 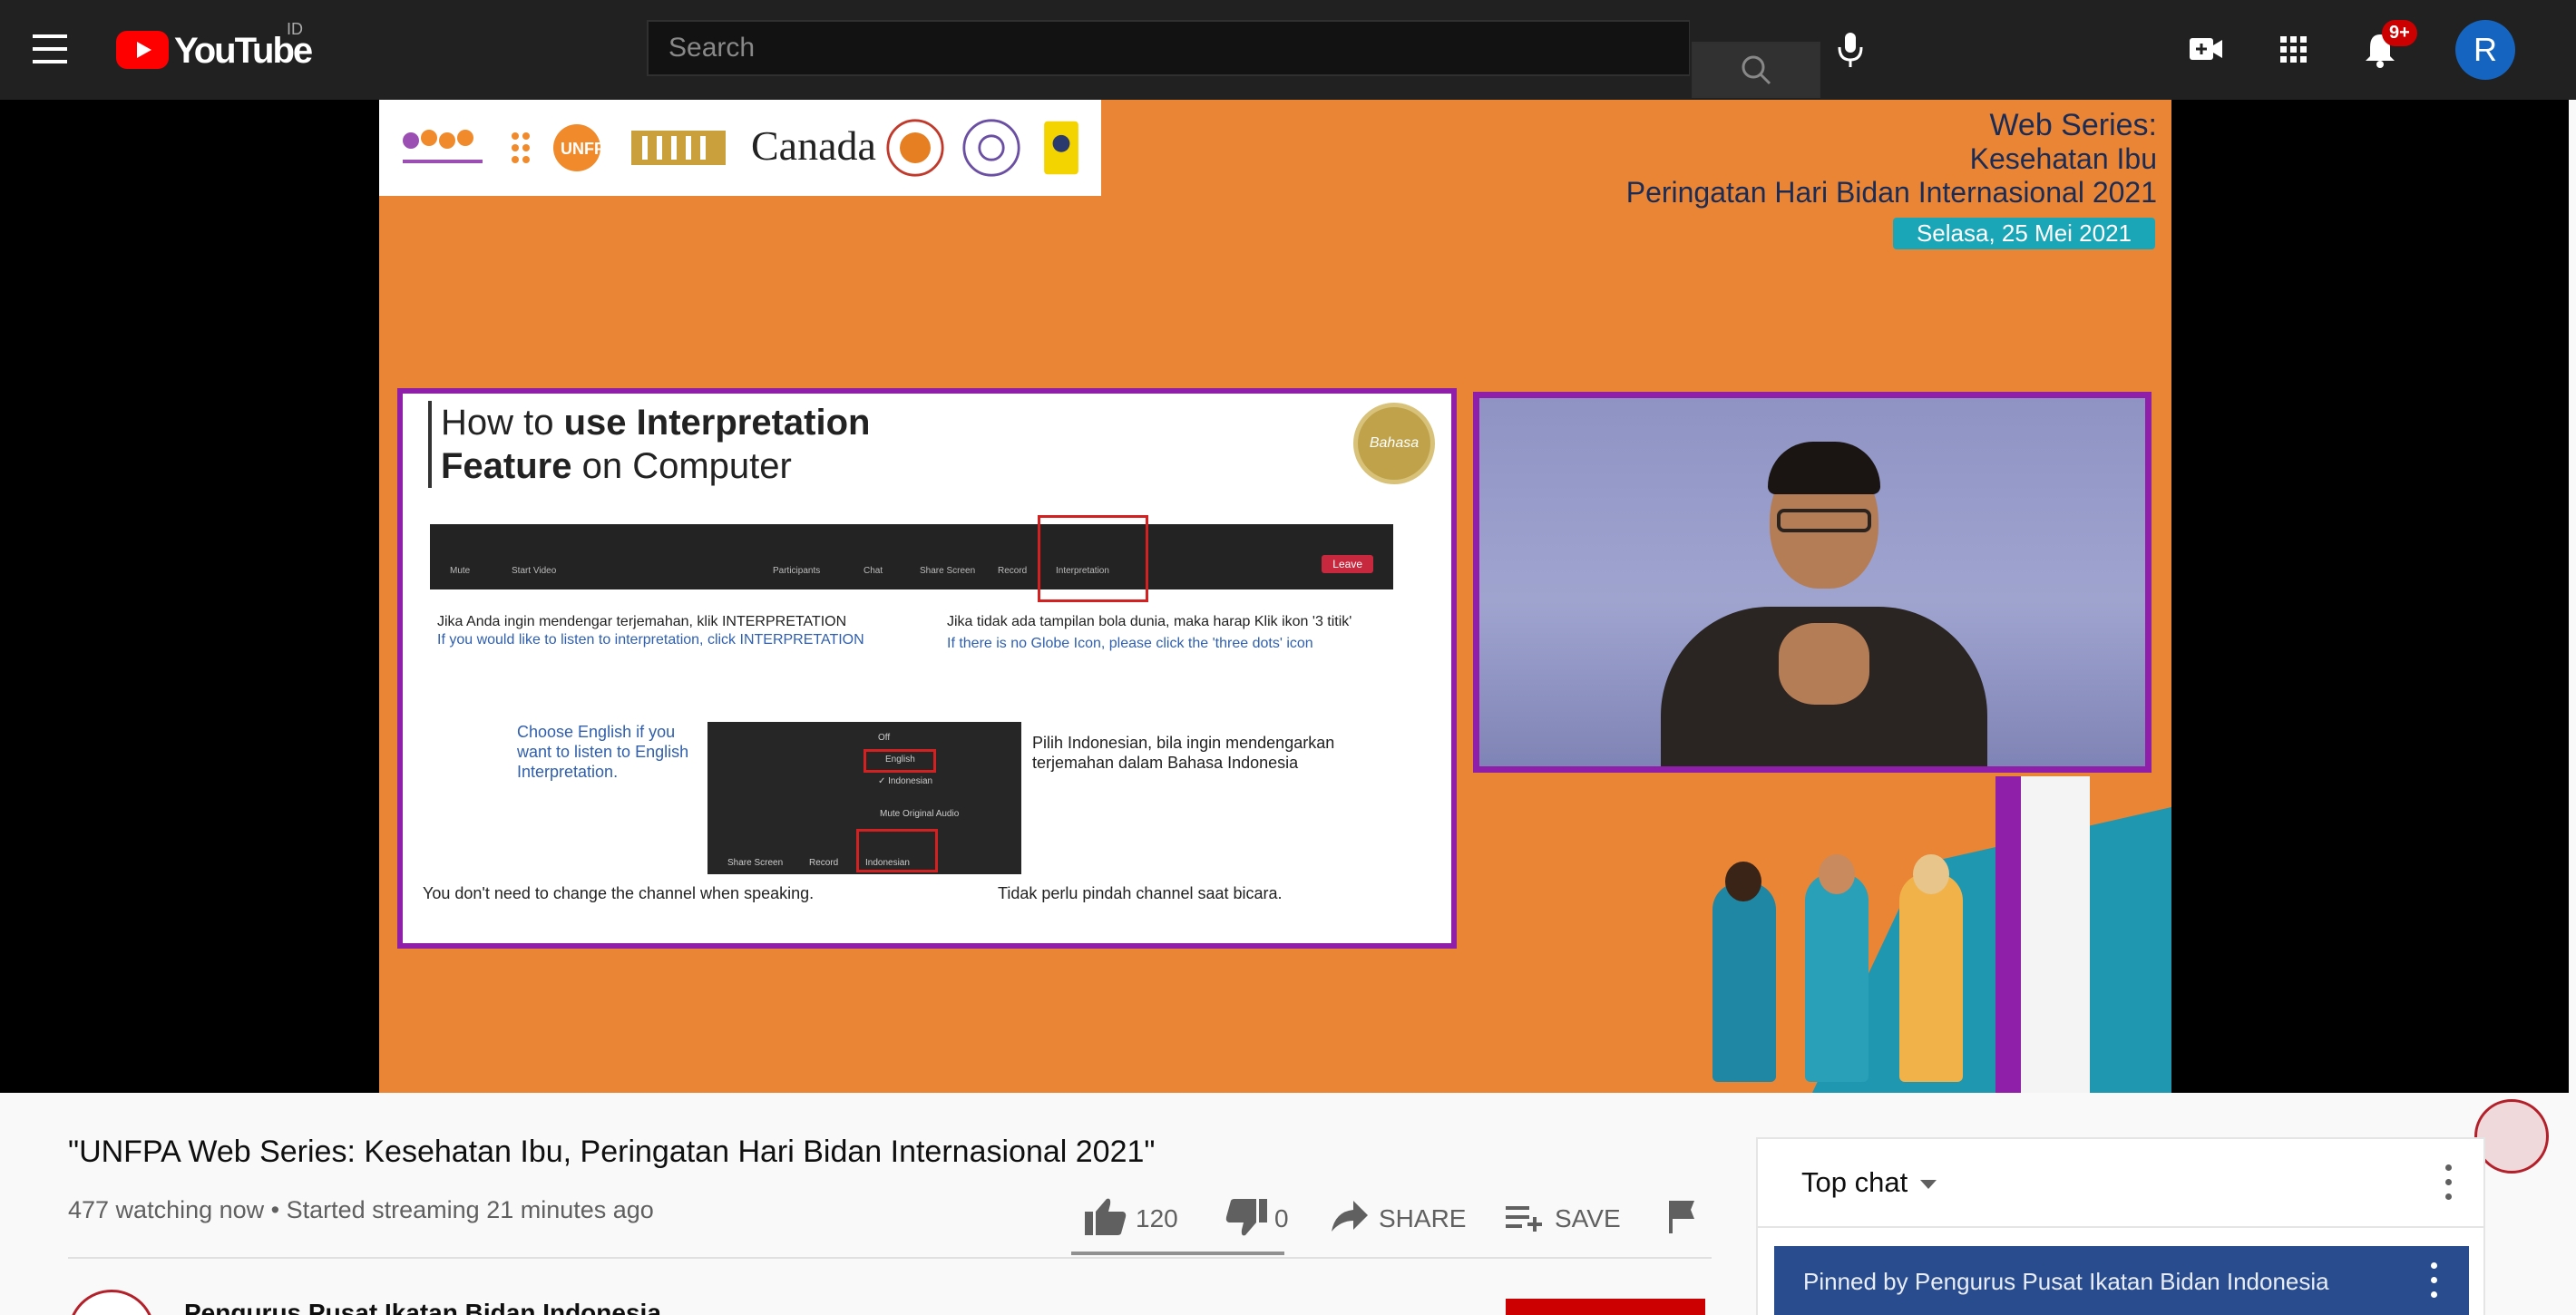 What do you see at coordinates (2023, 234) in the screenshot?
I see `series-date: Selasa, 25 Mei 2021` at bounding box center [2023, 234].